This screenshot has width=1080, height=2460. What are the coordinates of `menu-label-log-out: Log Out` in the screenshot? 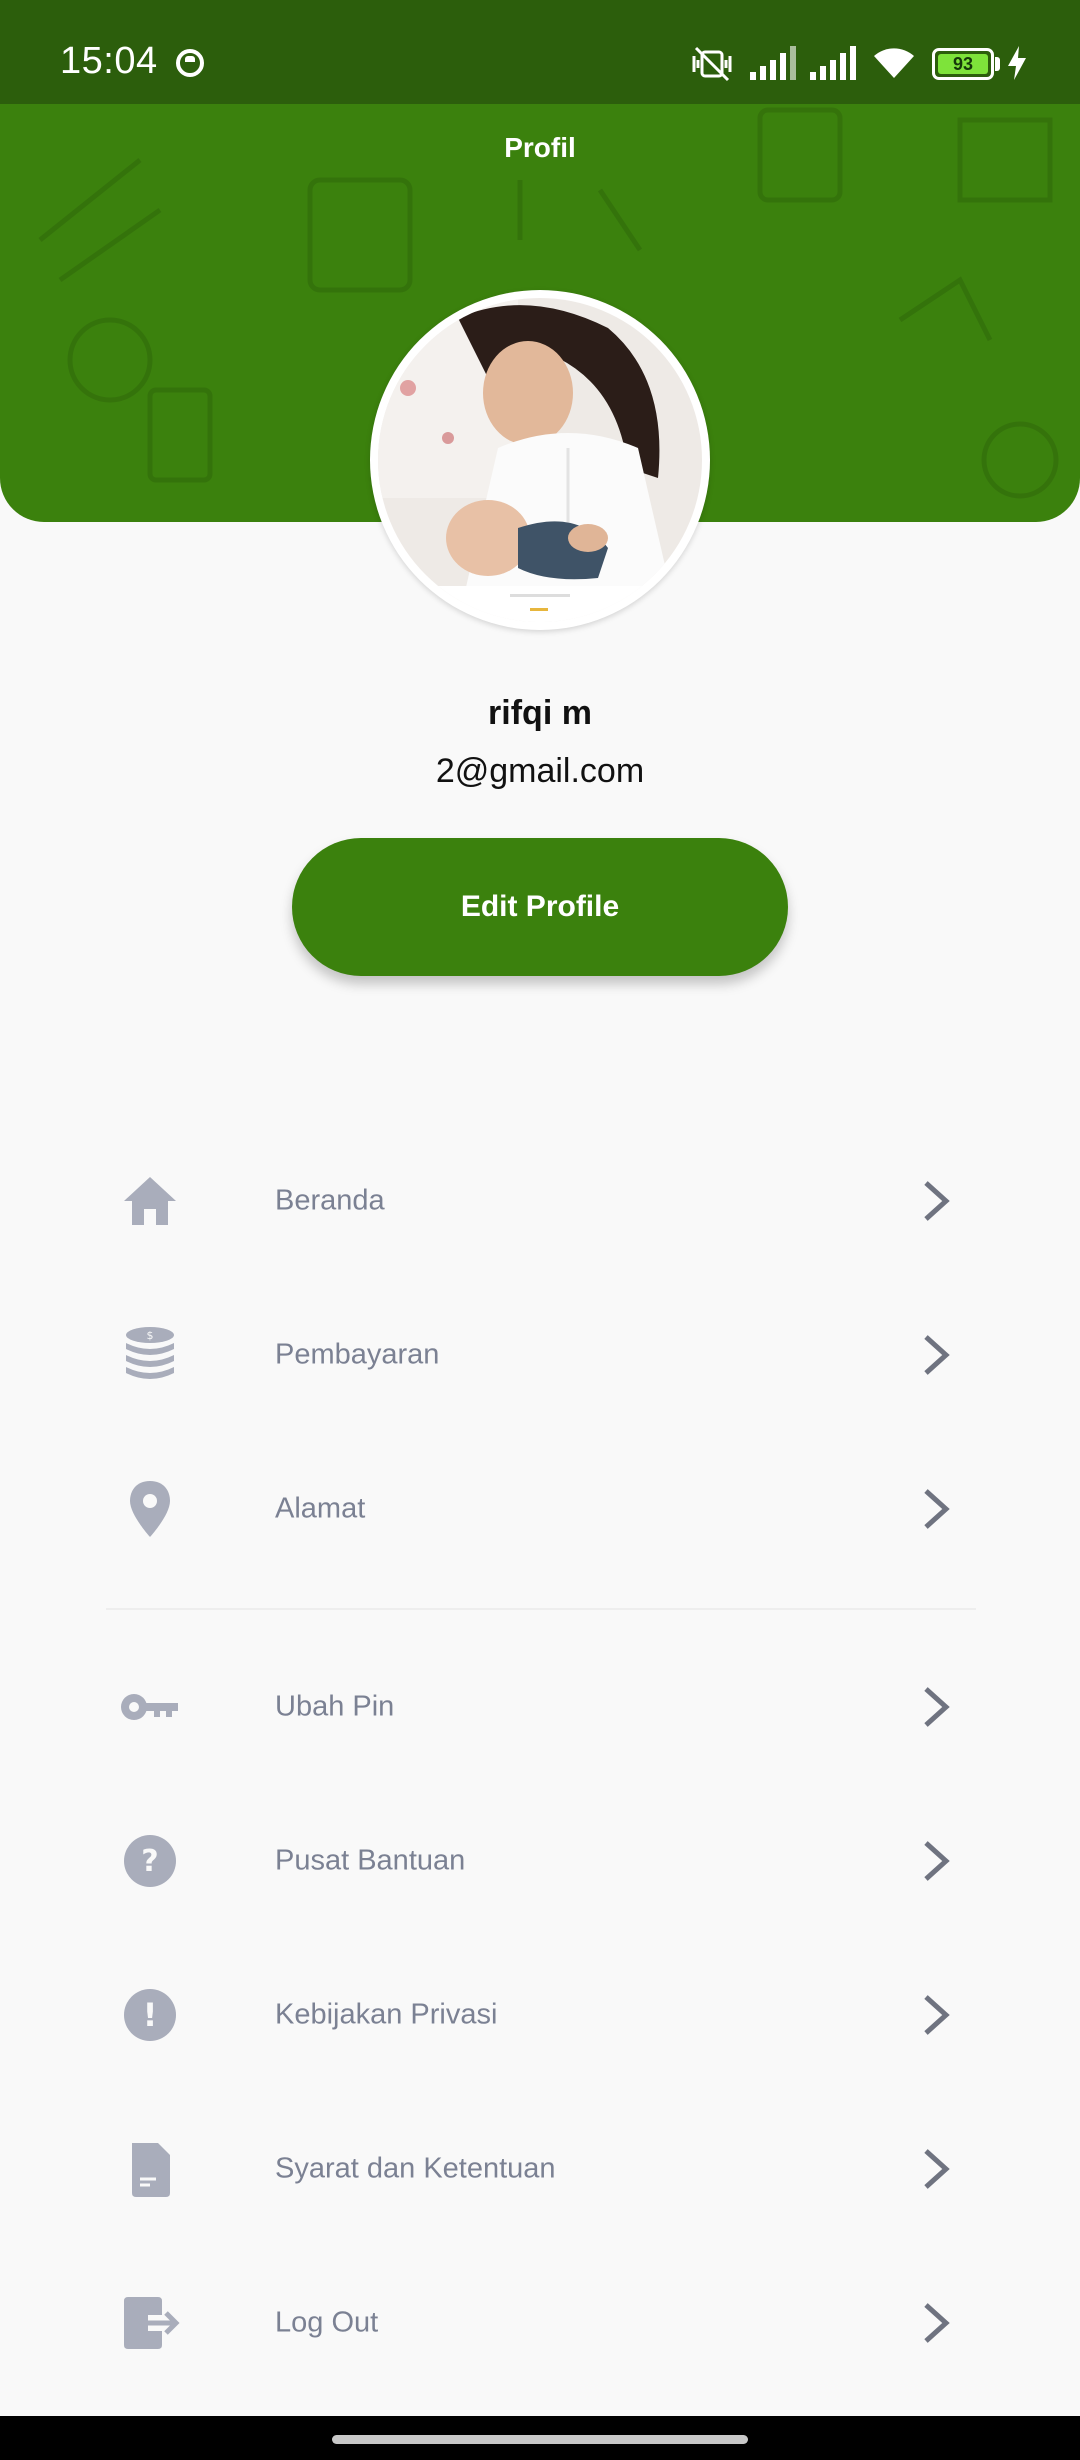 It's located at (327, 2322).